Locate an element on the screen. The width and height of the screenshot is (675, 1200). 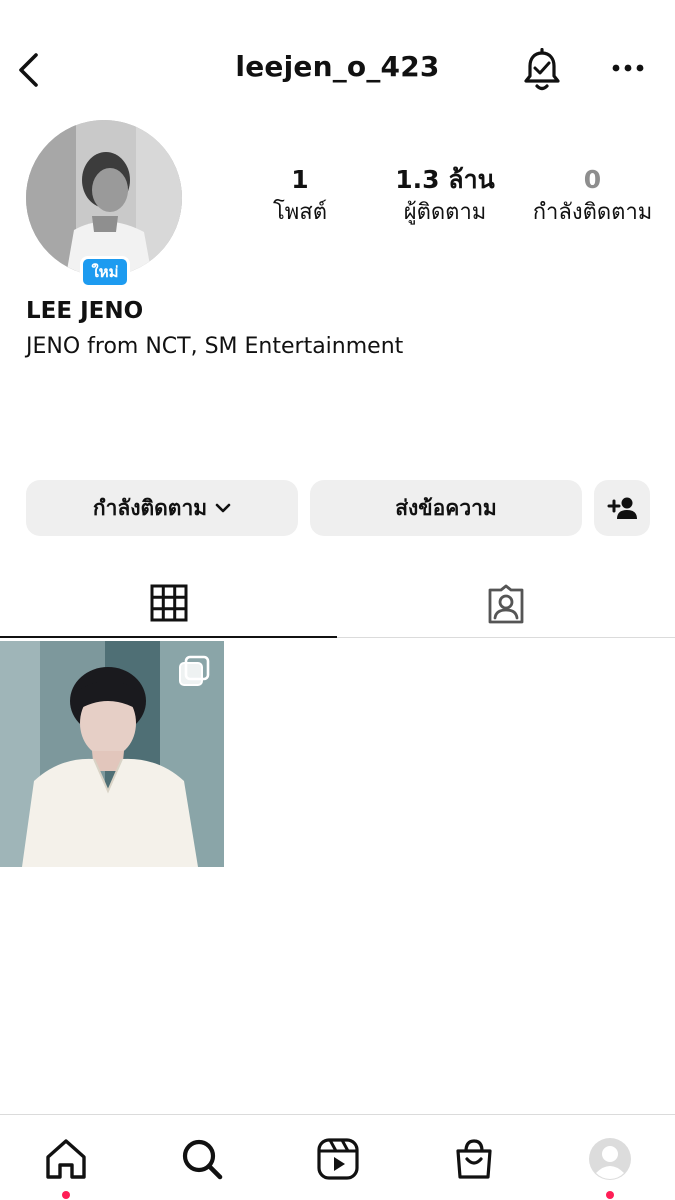
tab-posts-grid is located at coordinates (168, 604).